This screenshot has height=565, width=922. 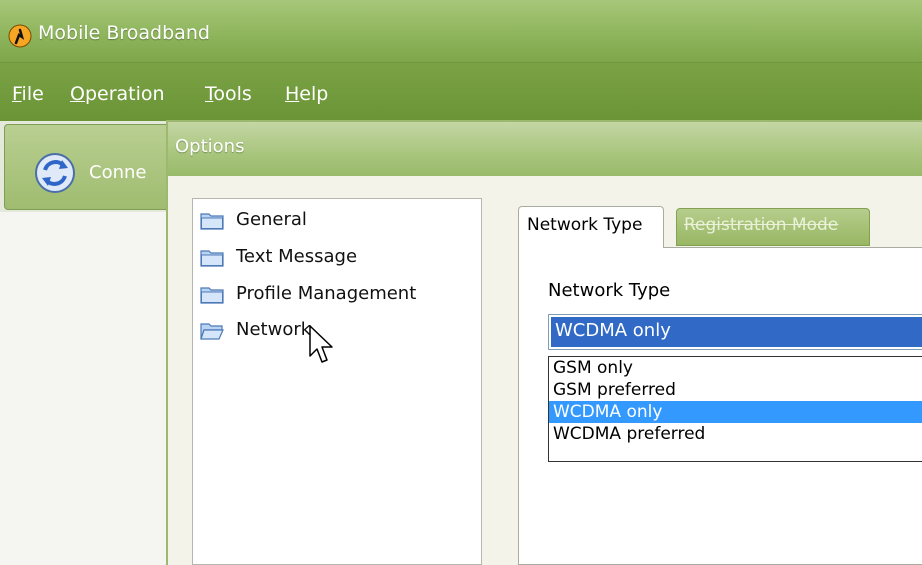 I want to click on option-wcdma-preferred: WCDMA preferred, so click(x=735, y=434).